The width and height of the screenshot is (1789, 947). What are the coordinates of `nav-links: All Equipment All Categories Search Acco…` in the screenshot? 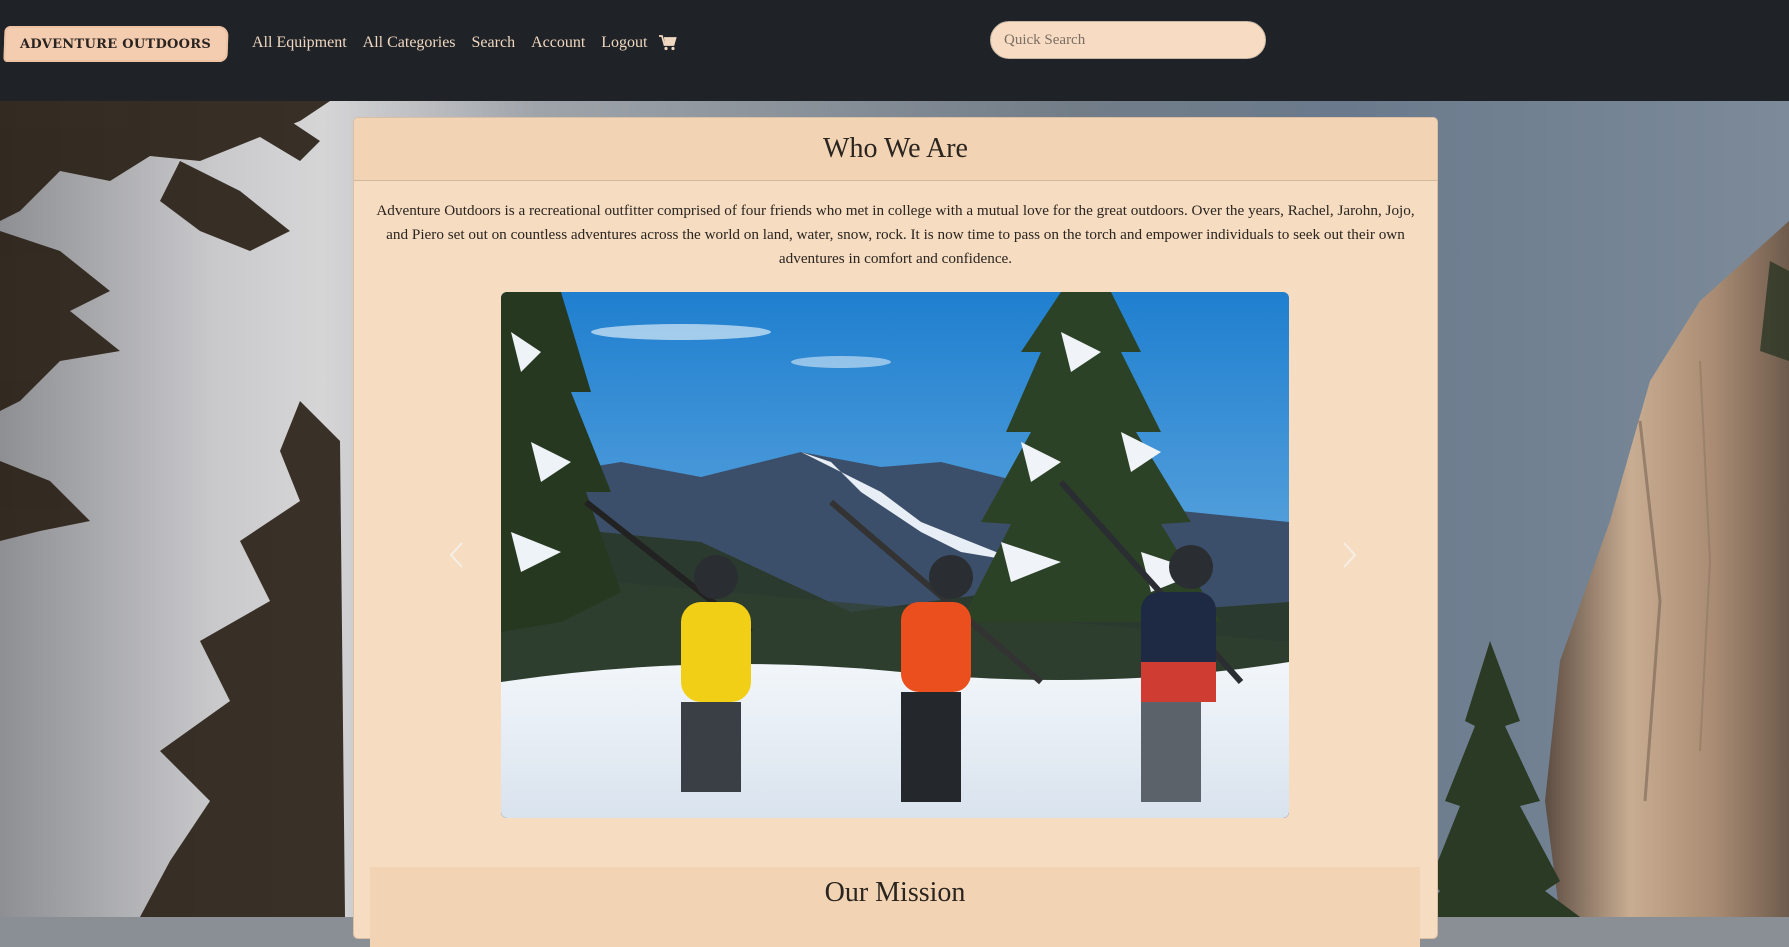 It's located at (465, 43).